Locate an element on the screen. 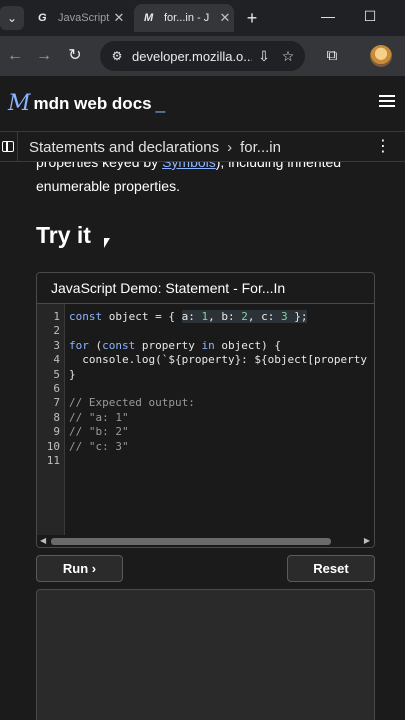  line-number: 2 is located at coordinates (56, 331).